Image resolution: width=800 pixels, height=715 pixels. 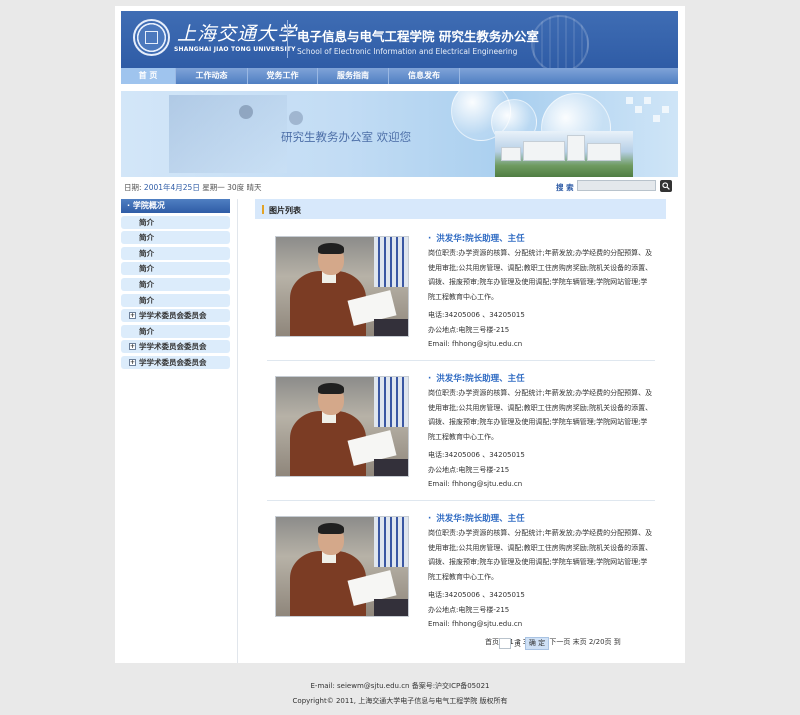 What do you see at coordinates (353, 76) in the screenshot?
I see `nav-service-guide: 服务指南` at bounding box center [353, 76].